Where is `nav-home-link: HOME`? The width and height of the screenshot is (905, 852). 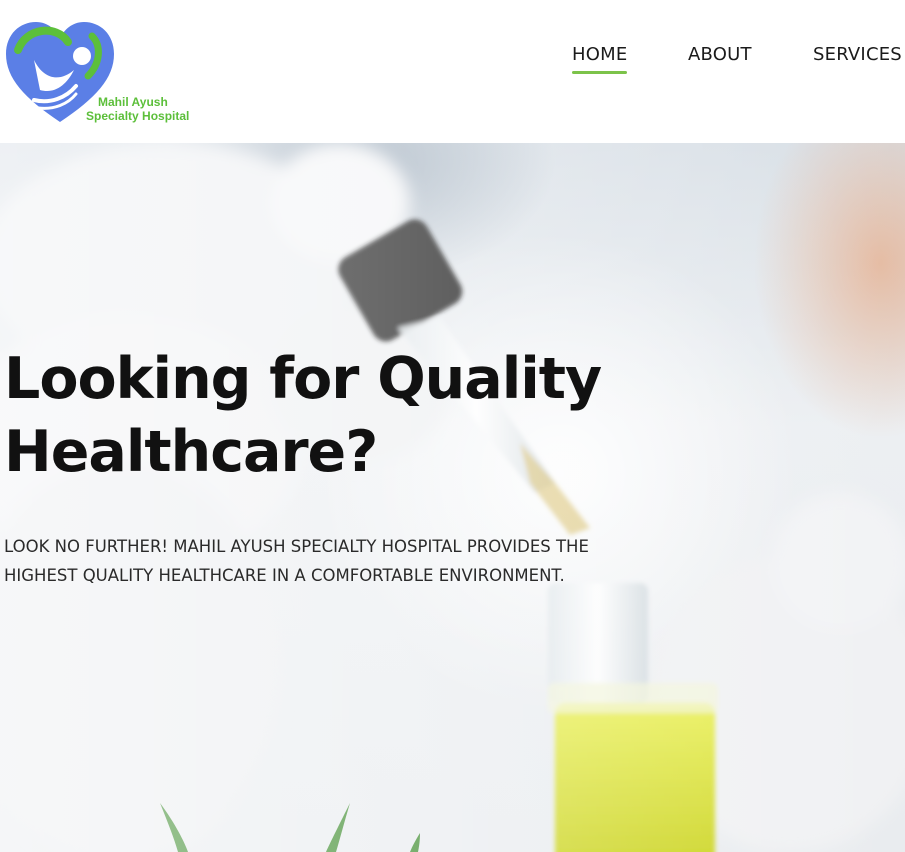 nav-home-link: HOME is located at coordinates (600, 59).